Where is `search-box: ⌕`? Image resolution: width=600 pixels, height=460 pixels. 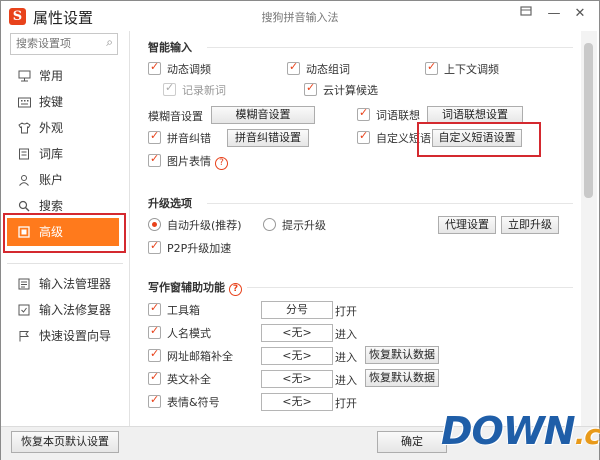
search-box: ⌕ is located at coordinates (64, 44).